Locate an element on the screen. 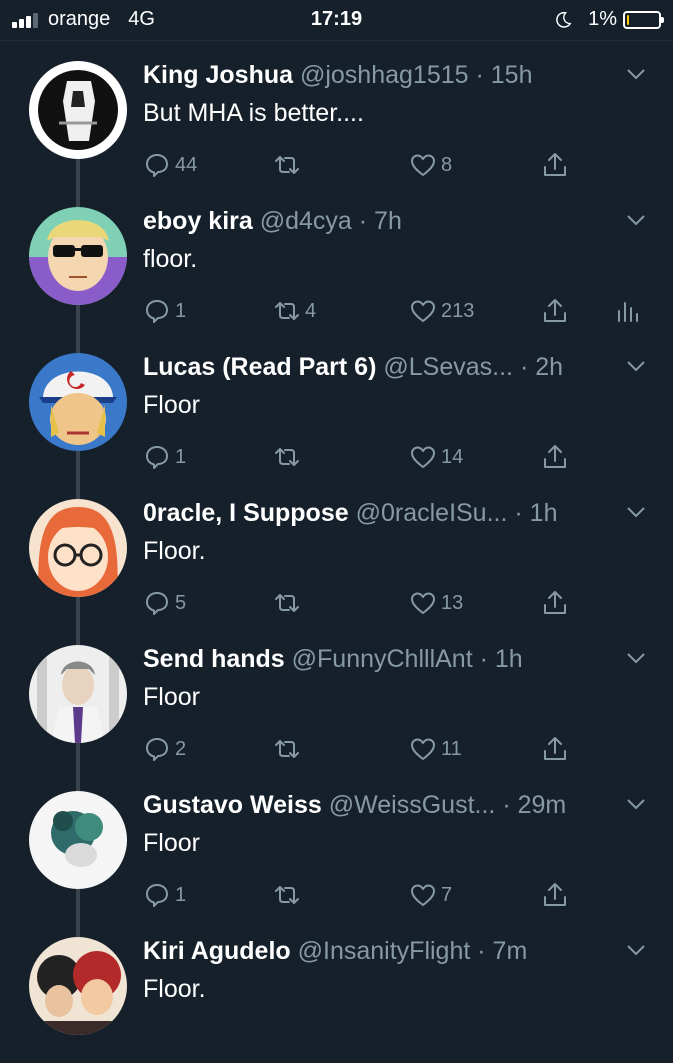 The height and width of the screenshot is (1063, 673). battery-icon is located at coordinates (643, 19).